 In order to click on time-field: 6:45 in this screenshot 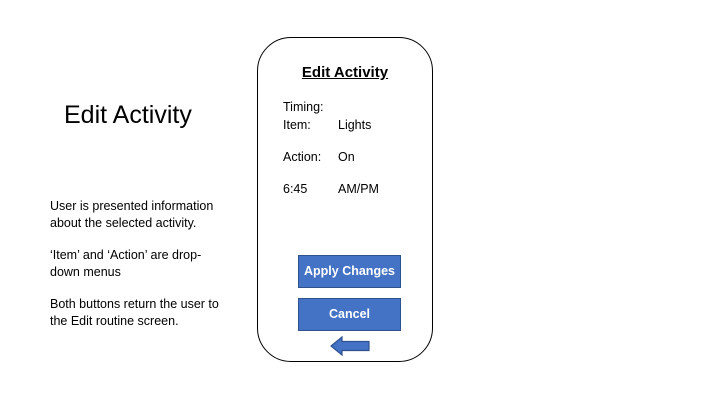, I will do `click(295, 189)`.